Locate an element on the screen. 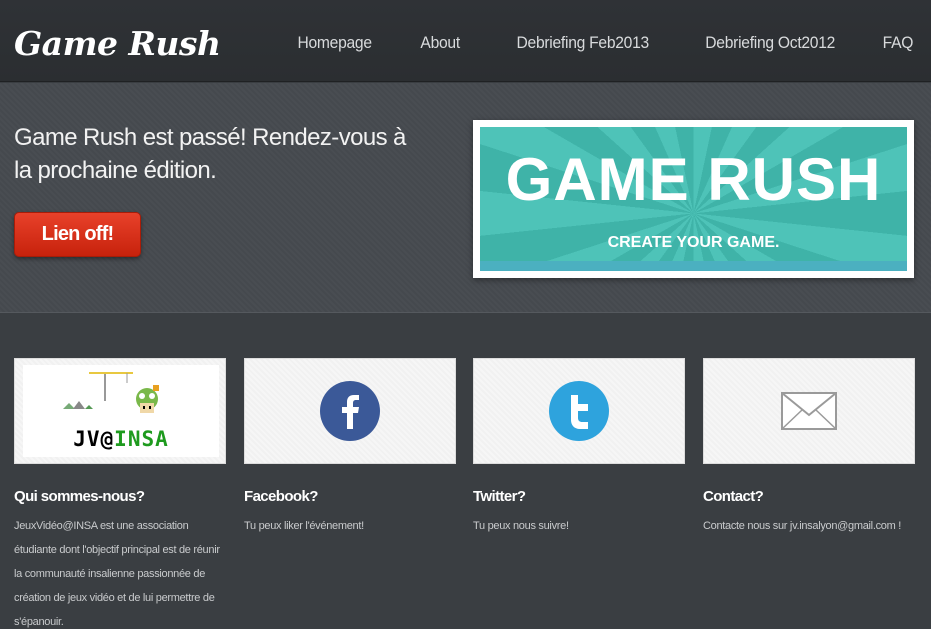 The width and height of the screenshot is (931, 629). nav-debriefing-oct2012: Debriefing Oct2012 is located at coordinates (770, 43).